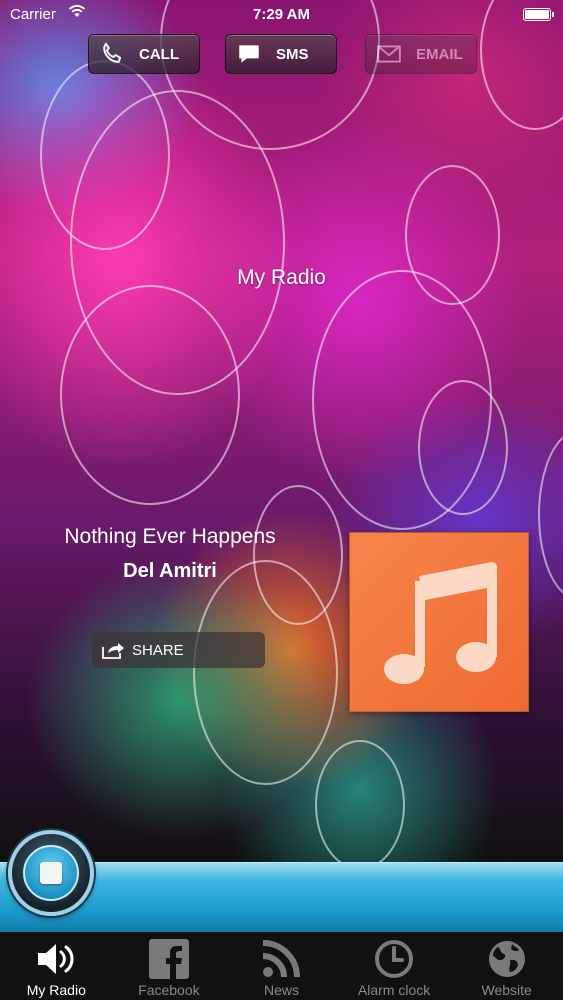 The height and width of the screenshot is (1000, 563). Describe the element at coordinates (170, 536) in the screenshot. I see `song-title: Nothing Ever Happens` at that location.